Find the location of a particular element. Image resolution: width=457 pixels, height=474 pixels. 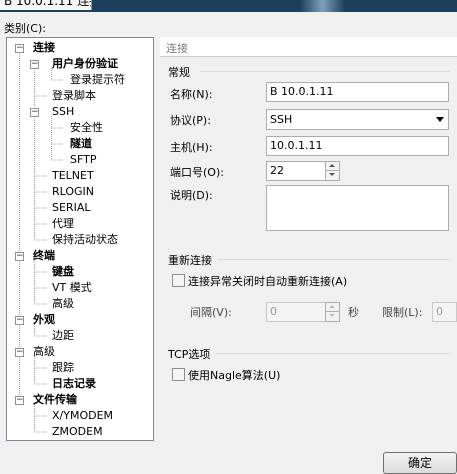

reconnect-section-divider is located at coordinates (334, 259).